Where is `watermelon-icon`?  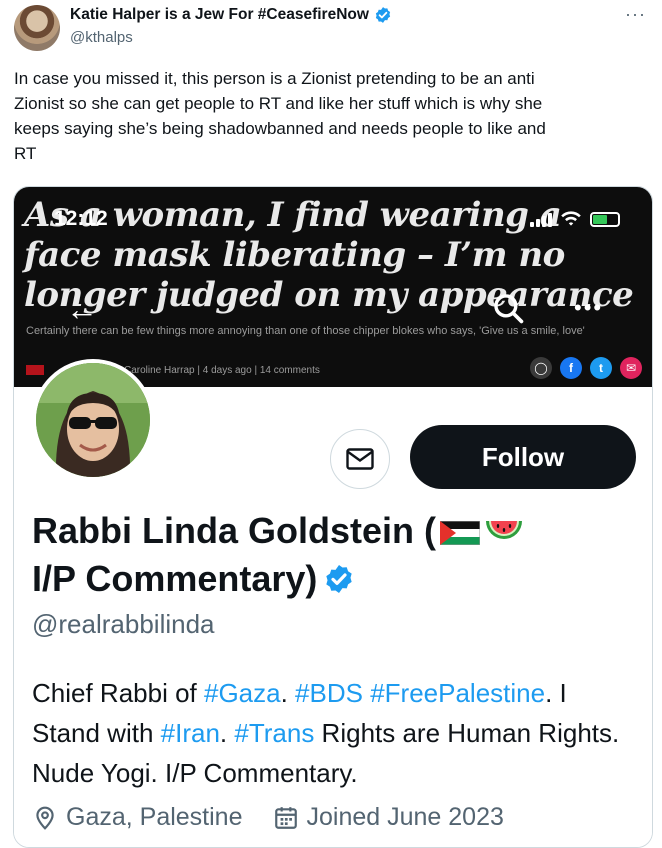 watermelon-icon is located at coordinates (504, 530).